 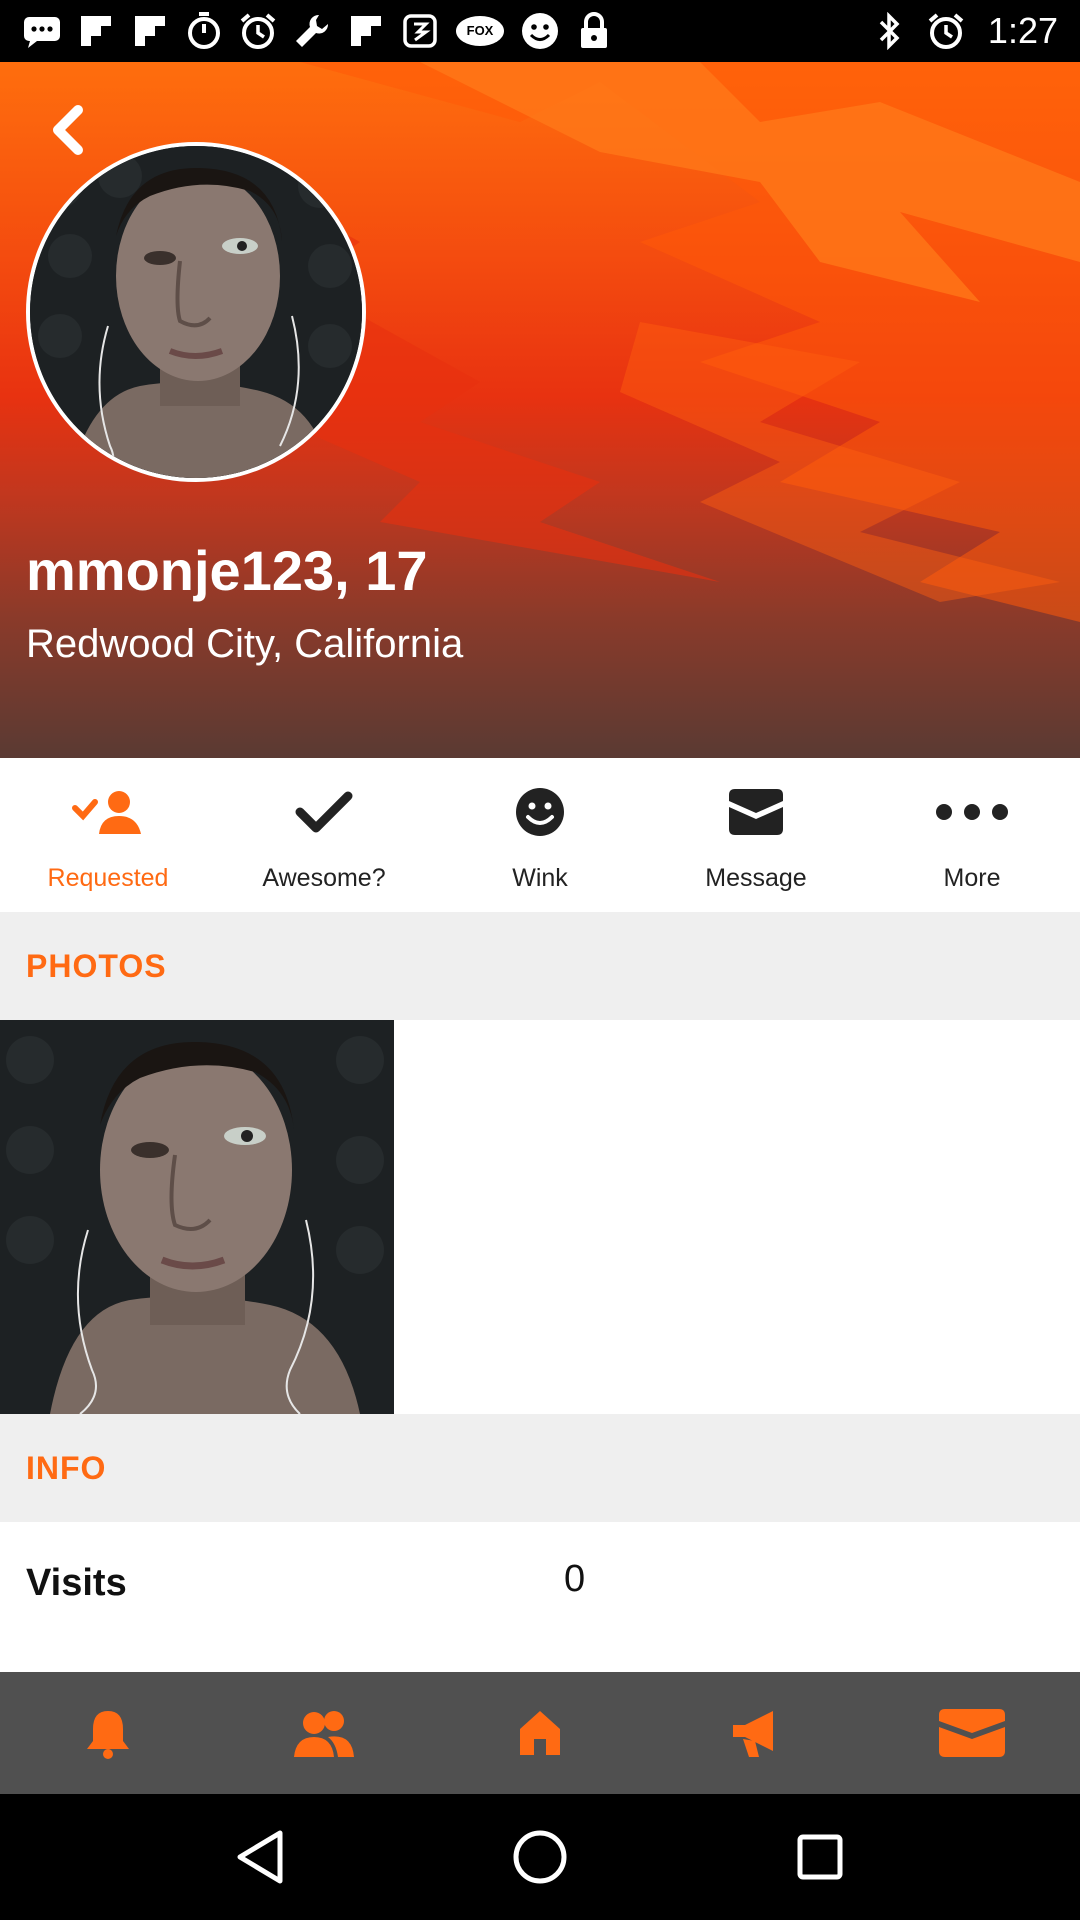 What do you see at coordinates (1022, 30) in the screenshot?
I see `status-time: 1:27` at bounding box center [1022, 30].